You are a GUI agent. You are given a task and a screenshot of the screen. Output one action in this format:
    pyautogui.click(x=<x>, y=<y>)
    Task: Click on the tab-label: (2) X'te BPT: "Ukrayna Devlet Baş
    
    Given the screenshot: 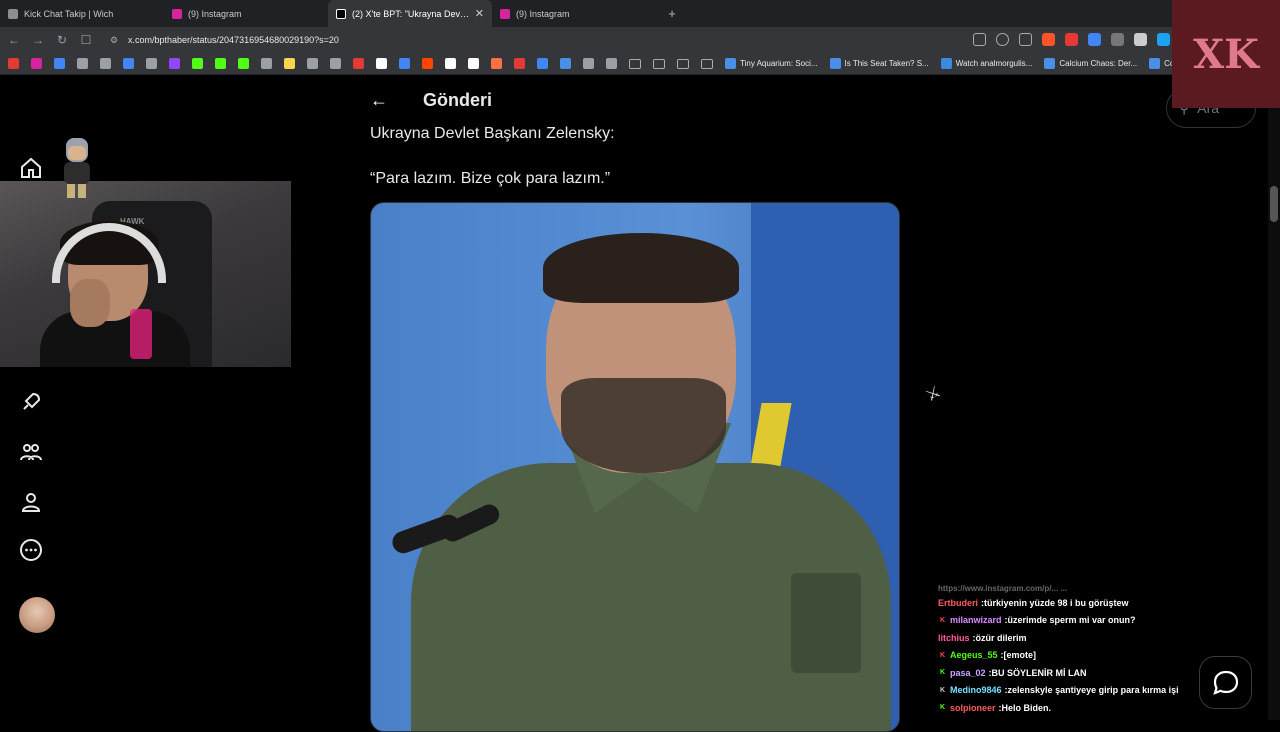 What is the action you would take?
    pyautogui.click(x=411, y=13)
    